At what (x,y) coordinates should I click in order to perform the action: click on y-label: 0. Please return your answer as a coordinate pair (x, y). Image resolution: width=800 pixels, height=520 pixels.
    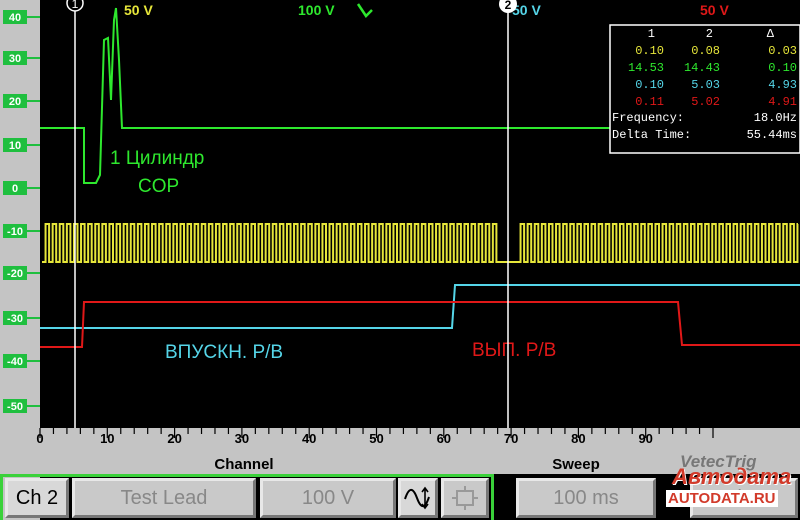
    Looking at the image, I should click on (15, 189).